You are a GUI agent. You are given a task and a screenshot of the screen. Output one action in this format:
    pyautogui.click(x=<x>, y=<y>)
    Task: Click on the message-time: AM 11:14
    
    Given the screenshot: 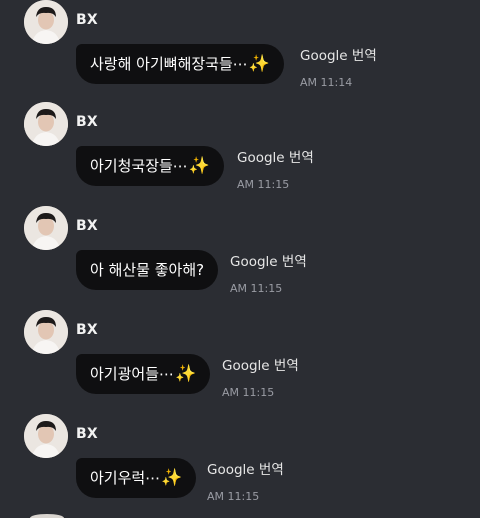 What is the action you would take?
    pyautogui.click(x=326, y=82)
    